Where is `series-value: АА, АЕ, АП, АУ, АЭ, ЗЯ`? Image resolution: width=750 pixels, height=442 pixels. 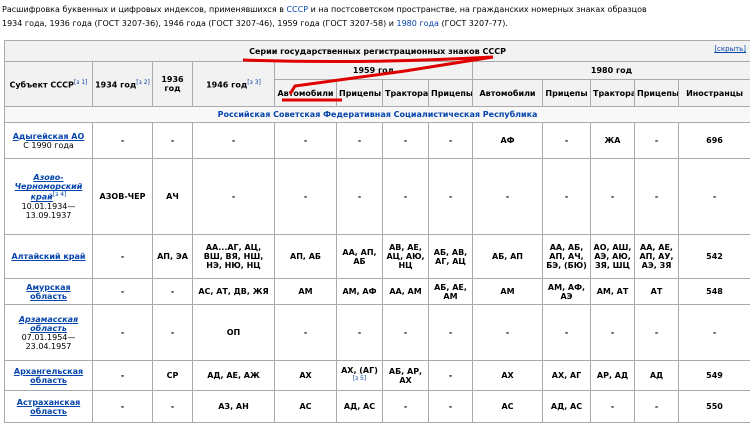 series-value: АА, АЕ, АП, АУ, АЭ, ЗЯ is located at coordinates (656, 256).